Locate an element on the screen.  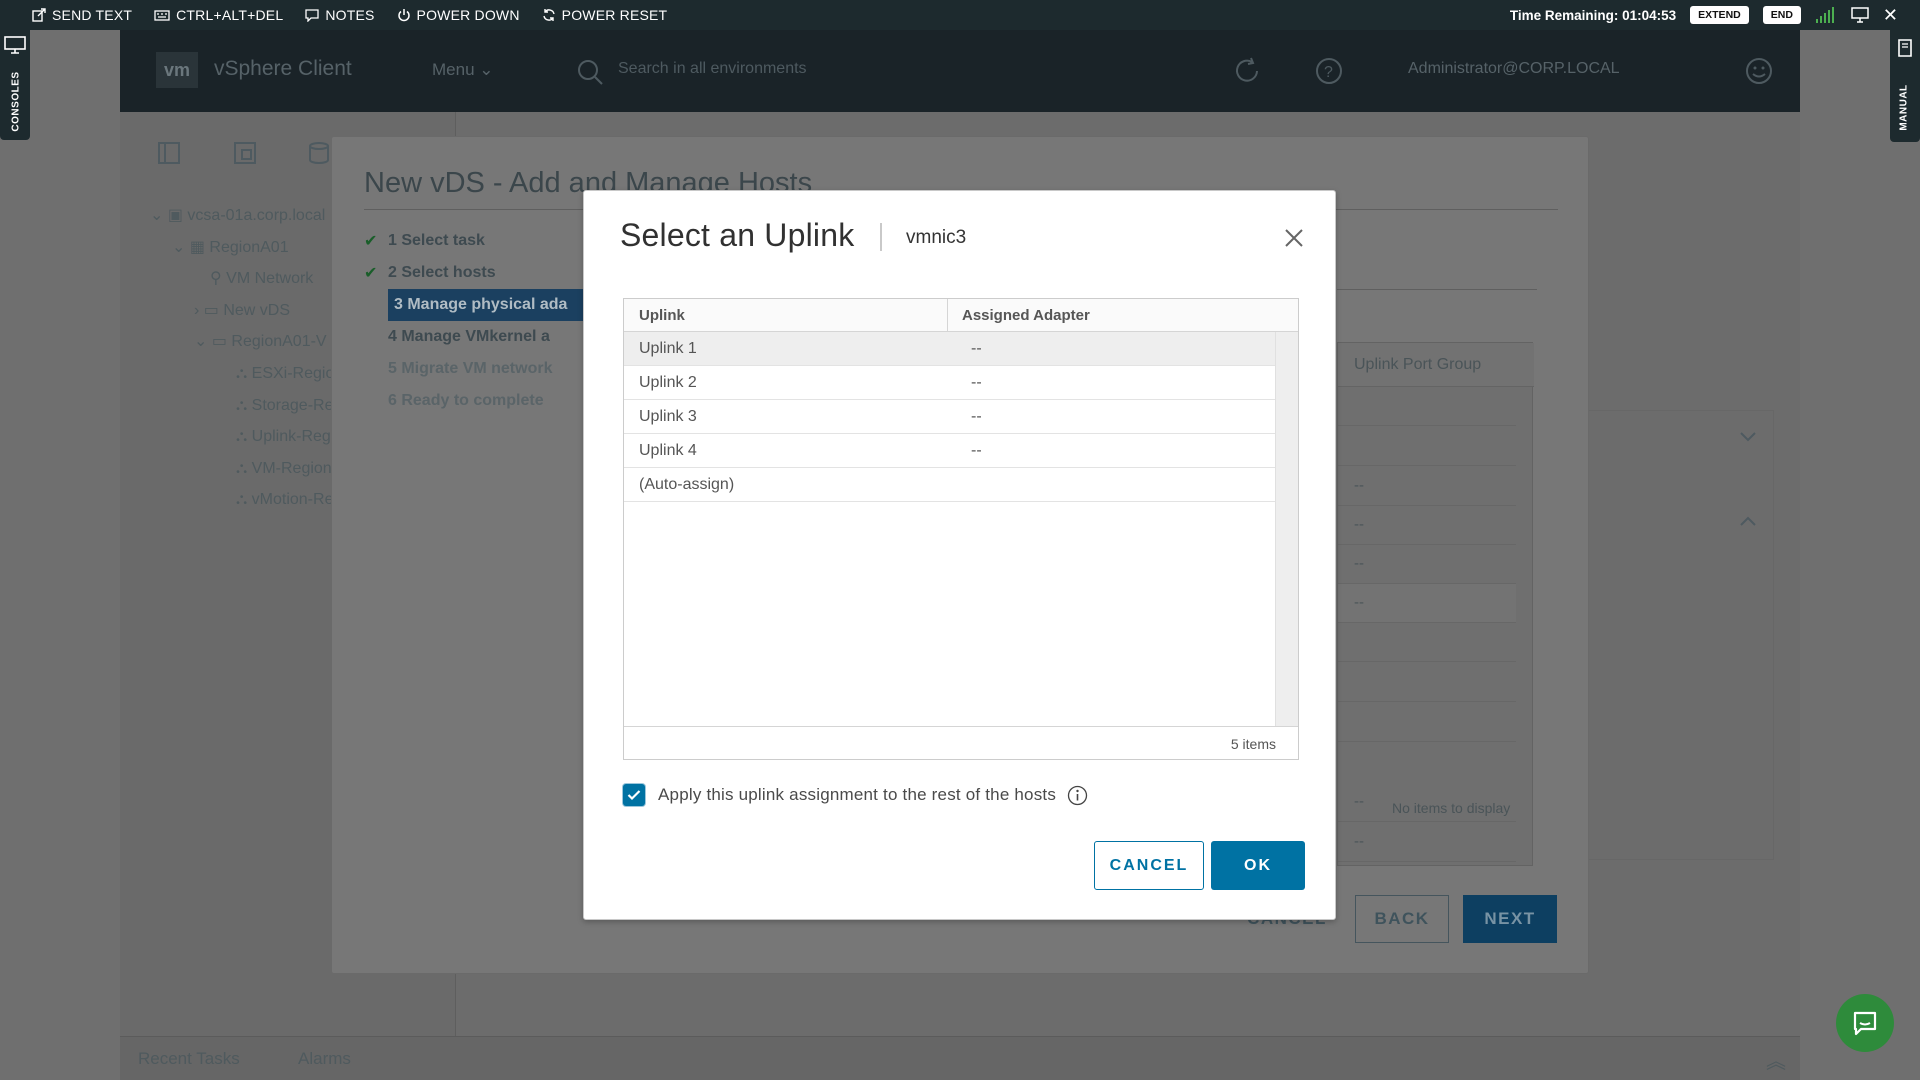
step-manage-vmkernel: 4 Manage VMkernel a is located at coordinates (486, 337).